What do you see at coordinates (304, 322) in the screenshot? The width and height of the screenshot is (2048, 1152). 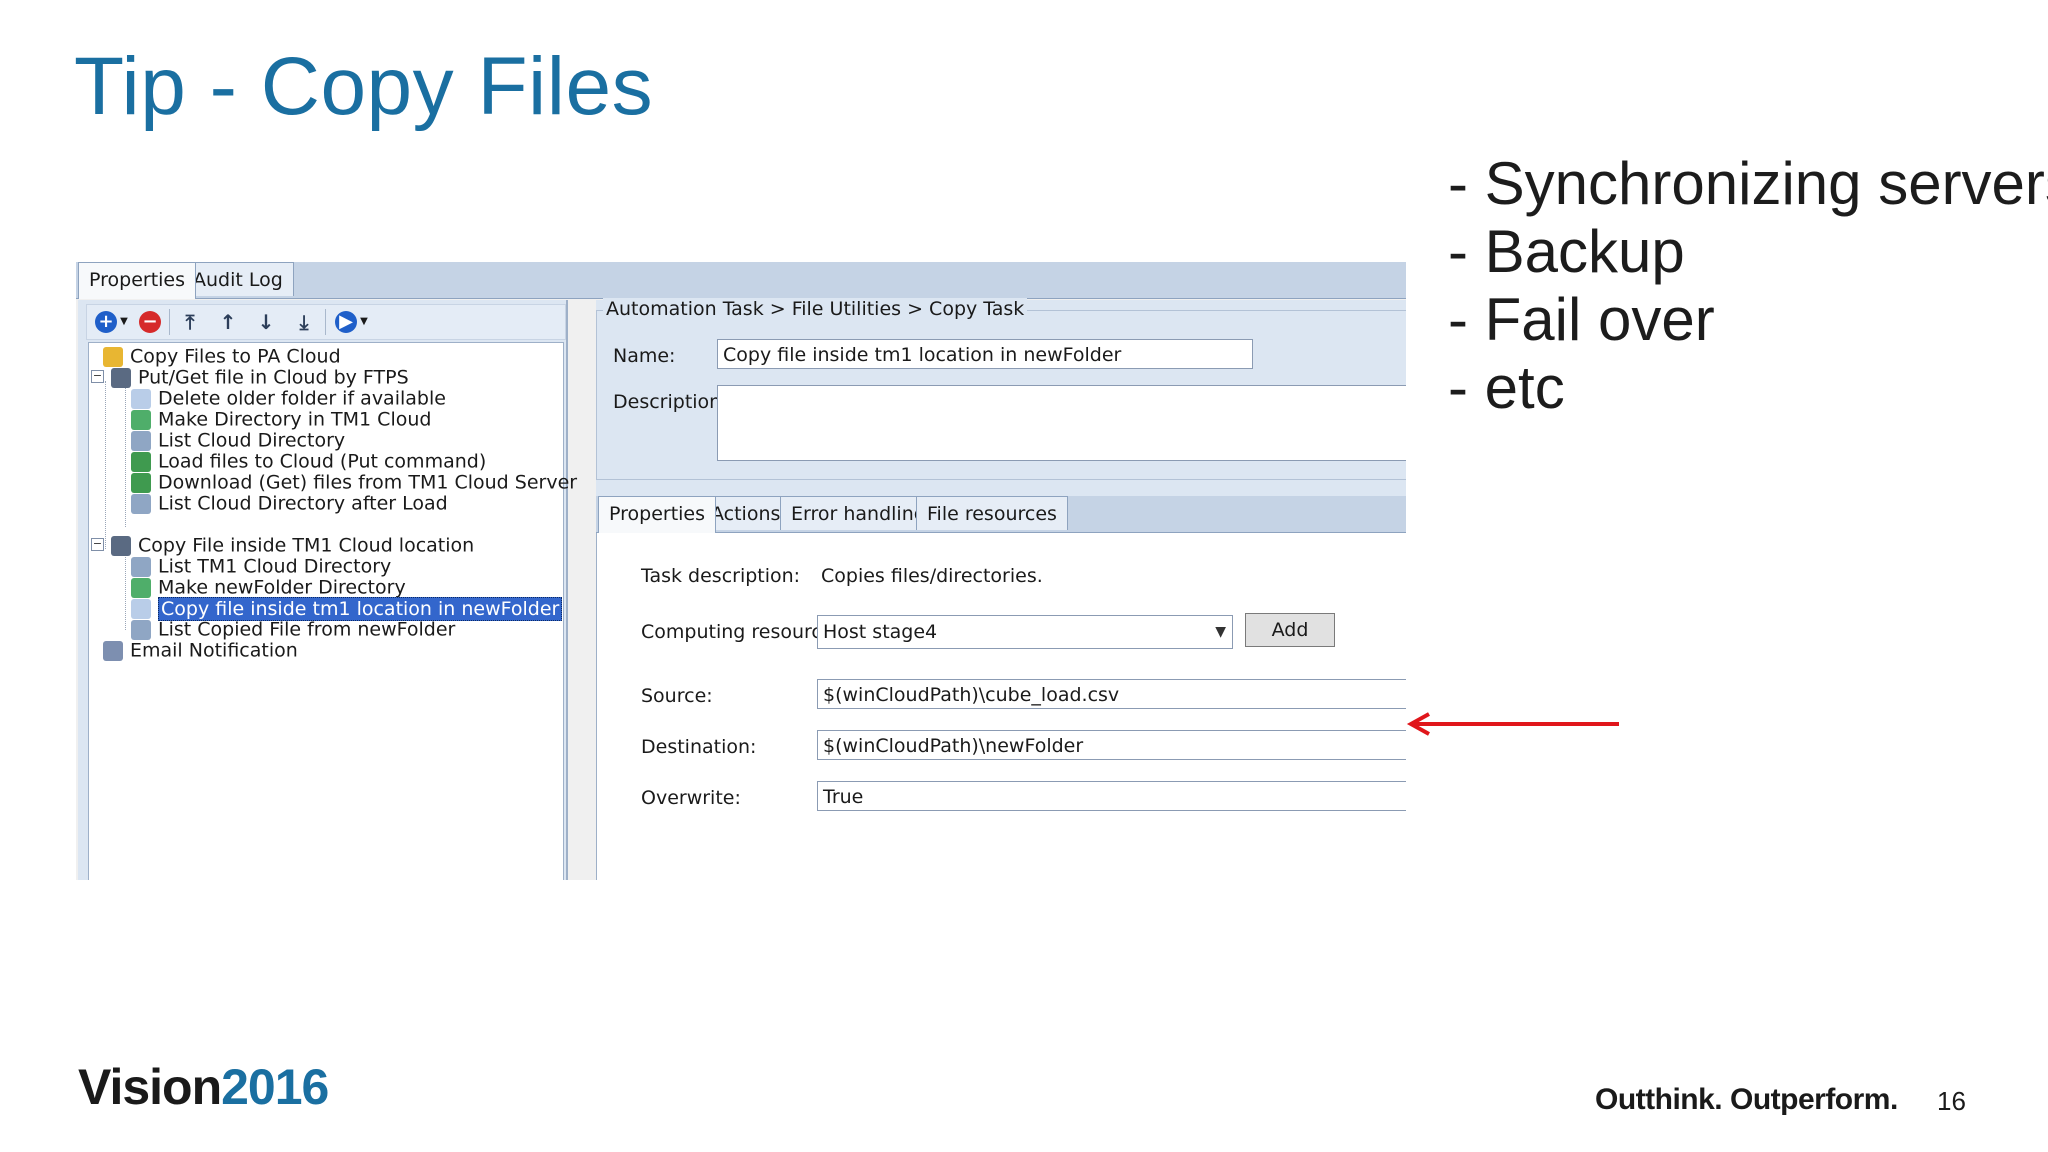 I see `move-bottom-icon: ⤓` at bounding box center [304, 322].